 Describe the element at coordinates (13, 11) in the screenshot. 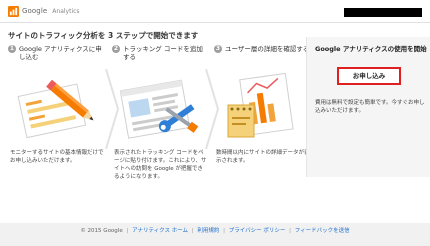

I see `analytics-logo-icon` at that location.